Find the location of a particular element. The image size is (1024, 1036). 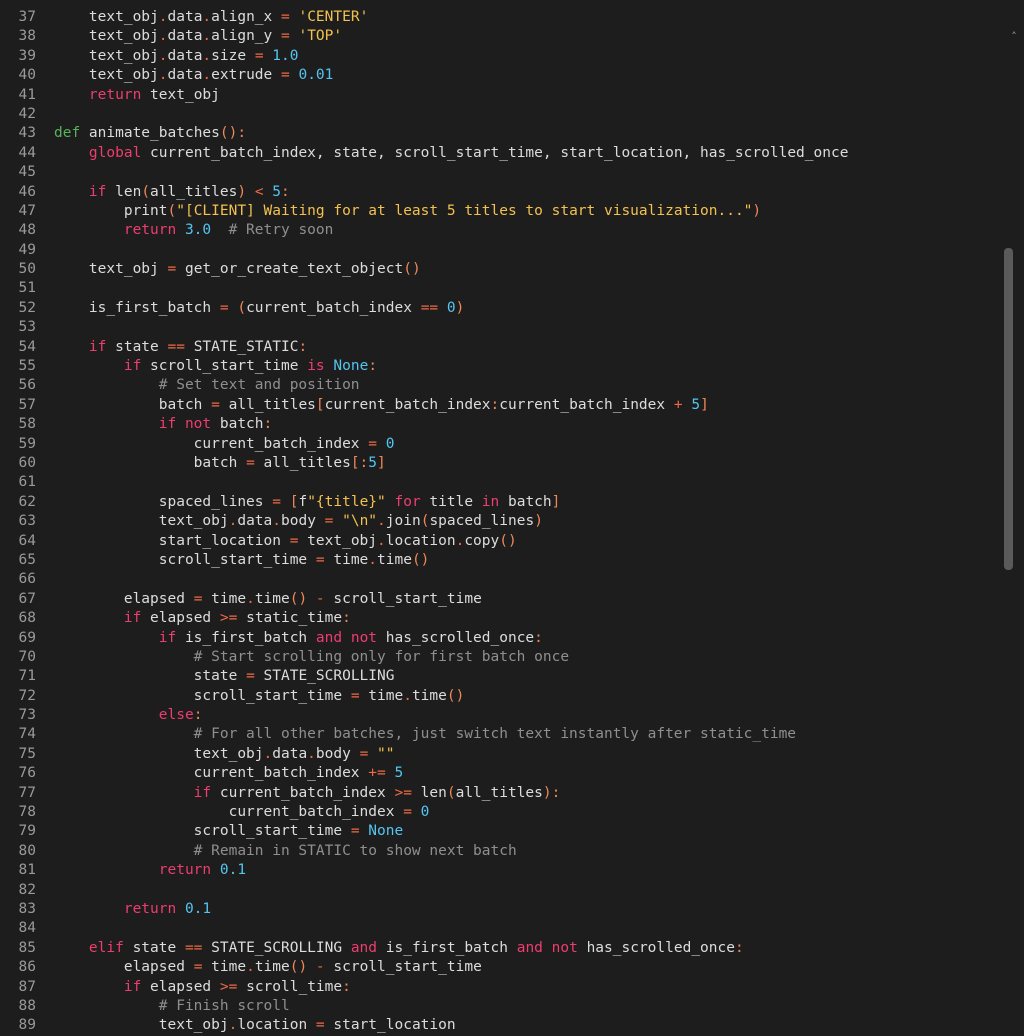

code-line: 39 text_obj.data.size = 1.0 is located at coordinates (502, 56).